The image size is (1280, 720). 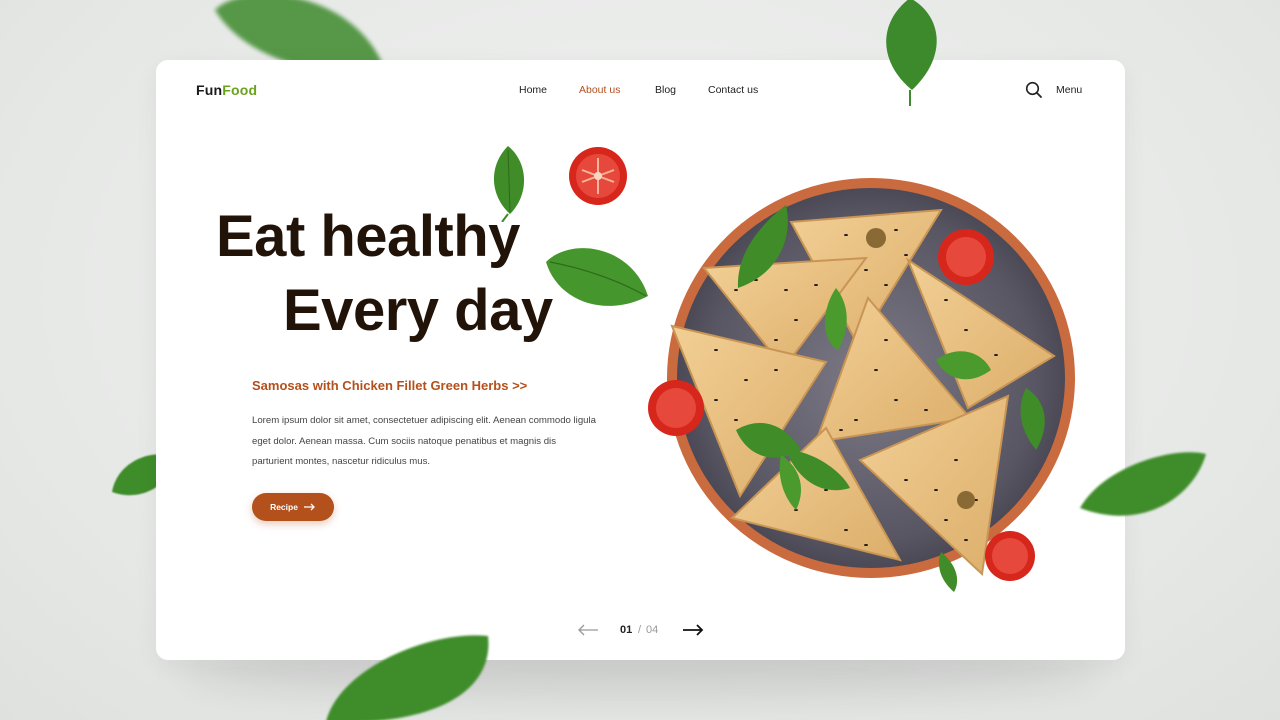 I want to click on pagination: 01 / 04, so click(x=641, y=630).